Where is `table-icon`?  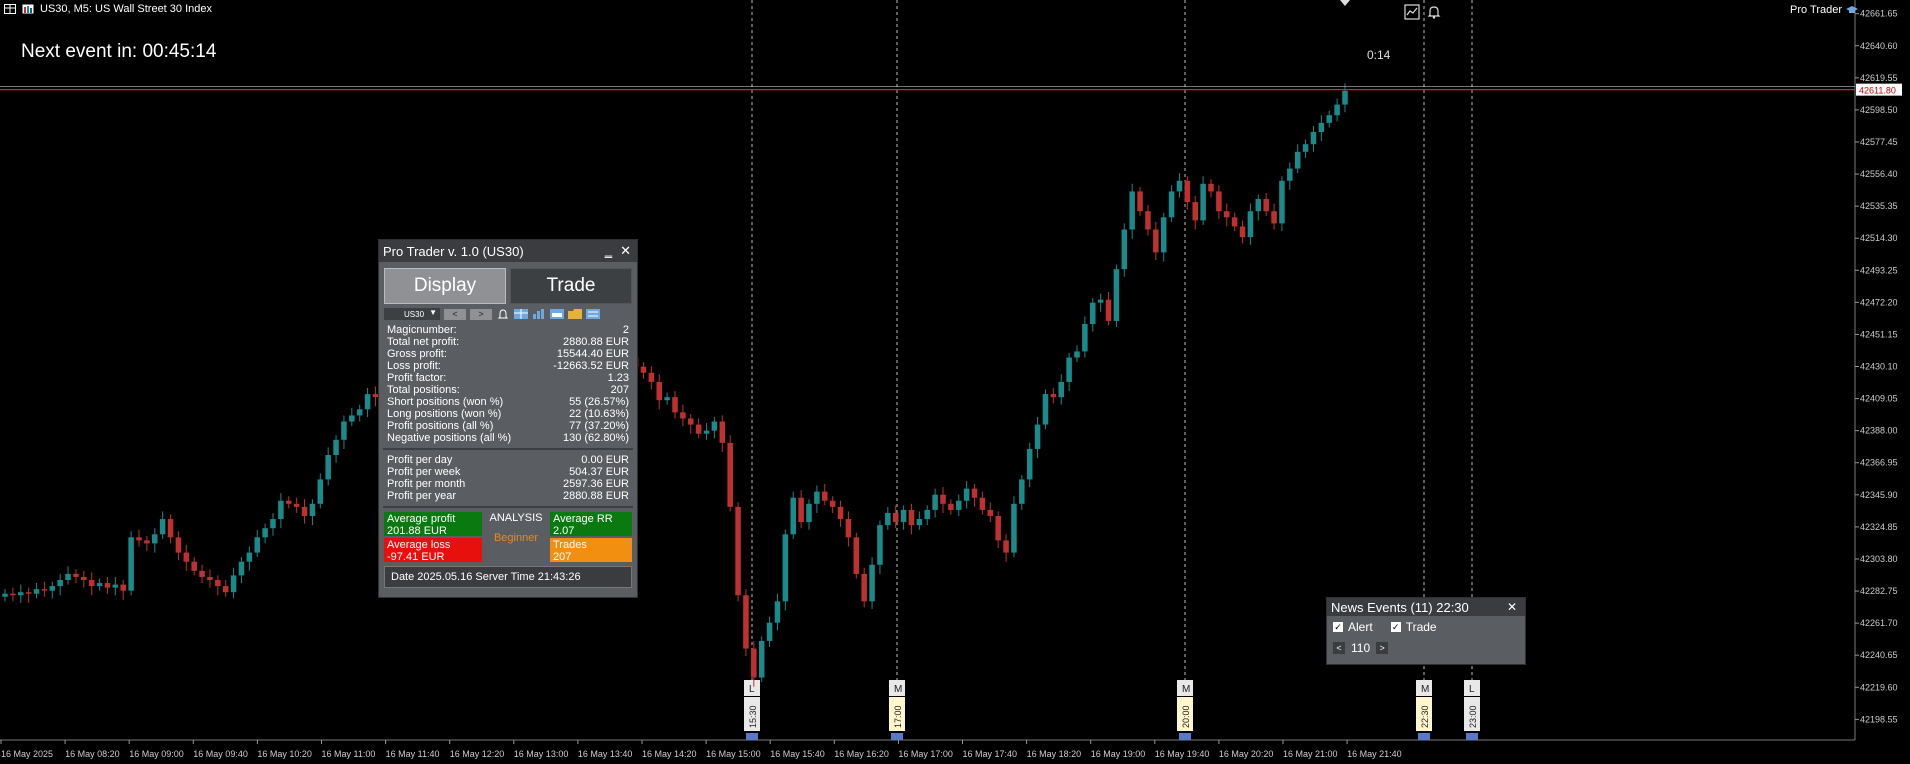 table-icon is located at coordinates (521, 314).